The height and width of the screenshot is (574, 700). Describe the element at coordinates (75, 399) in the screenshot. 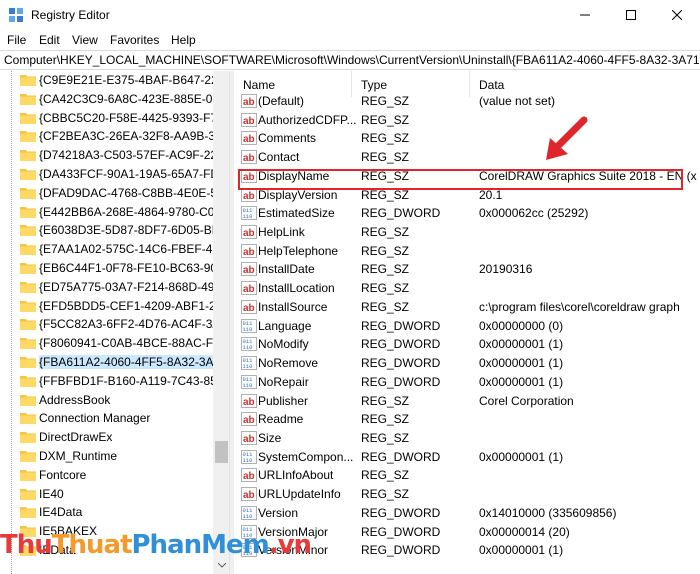

I see `tree-item-label: AddressBook` at that location.